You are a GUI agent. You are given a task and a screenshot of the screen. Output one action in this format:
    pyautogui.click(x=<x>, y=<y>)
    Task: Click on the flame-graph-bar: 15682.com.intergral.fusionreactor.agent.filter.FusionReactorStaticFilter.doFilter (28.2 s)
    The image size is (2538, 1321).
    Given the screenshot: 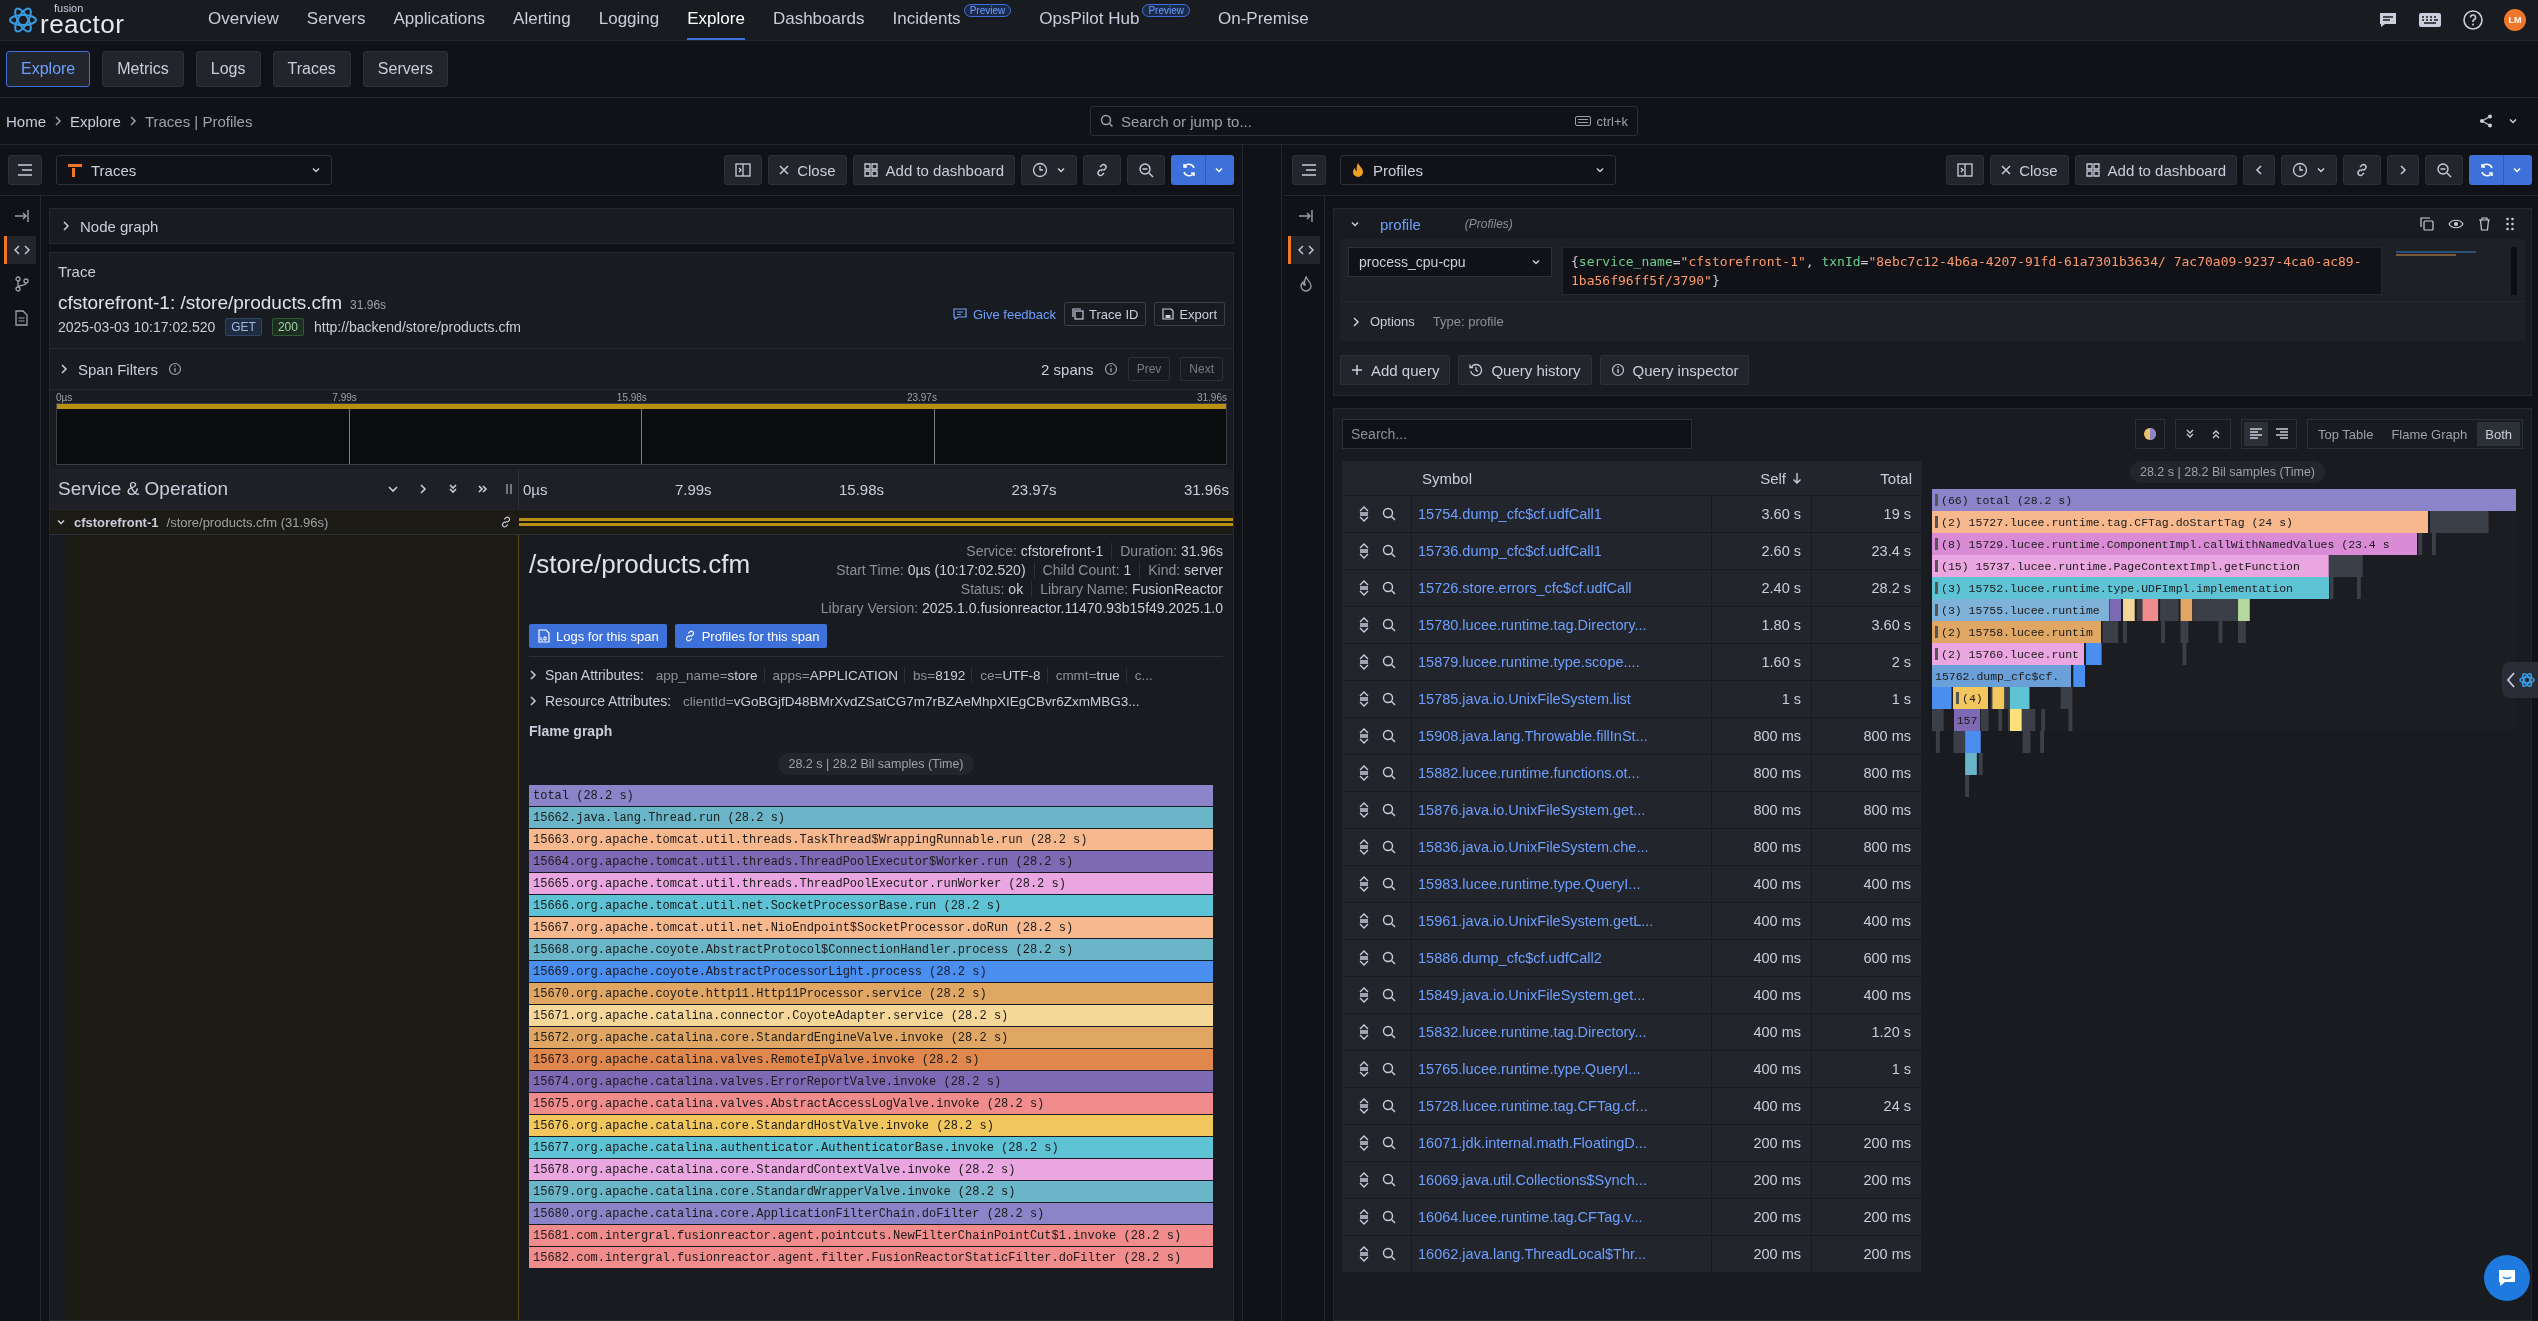 What is the action you would take?
    pyautogui.click(x=871, y=1257)
    